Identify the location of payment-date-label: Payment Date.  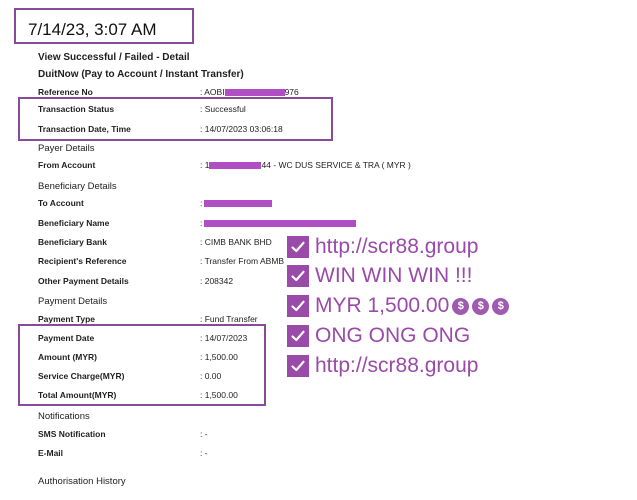
(66, 338).